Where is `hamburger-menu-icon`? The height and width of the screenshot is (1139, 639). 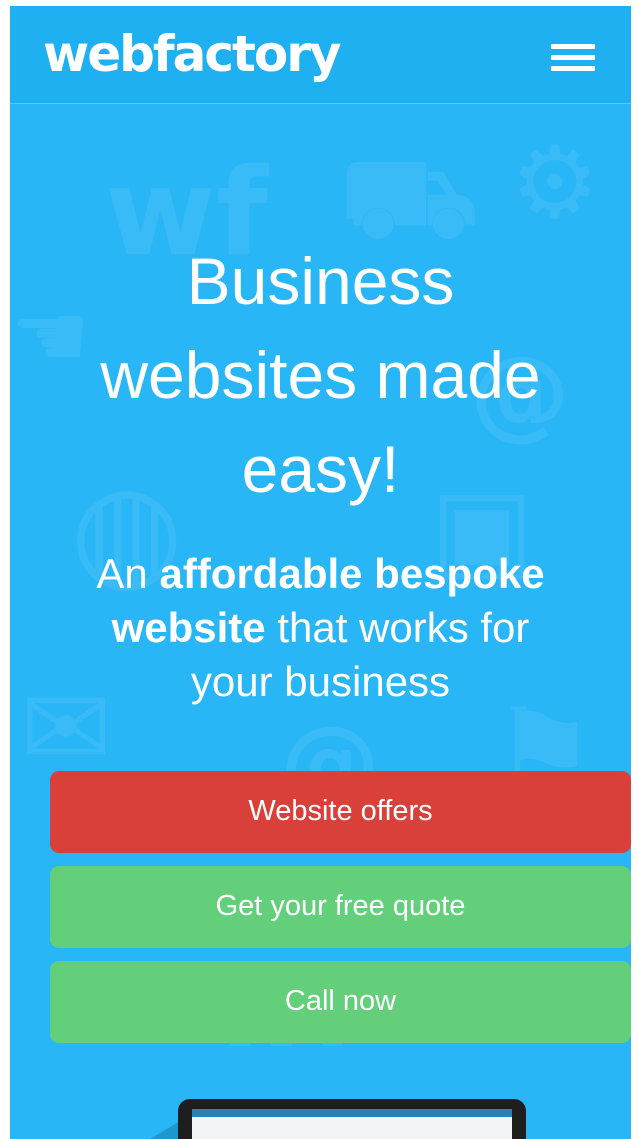
hamburger-menu-icon is located at coordinates (574, 58).